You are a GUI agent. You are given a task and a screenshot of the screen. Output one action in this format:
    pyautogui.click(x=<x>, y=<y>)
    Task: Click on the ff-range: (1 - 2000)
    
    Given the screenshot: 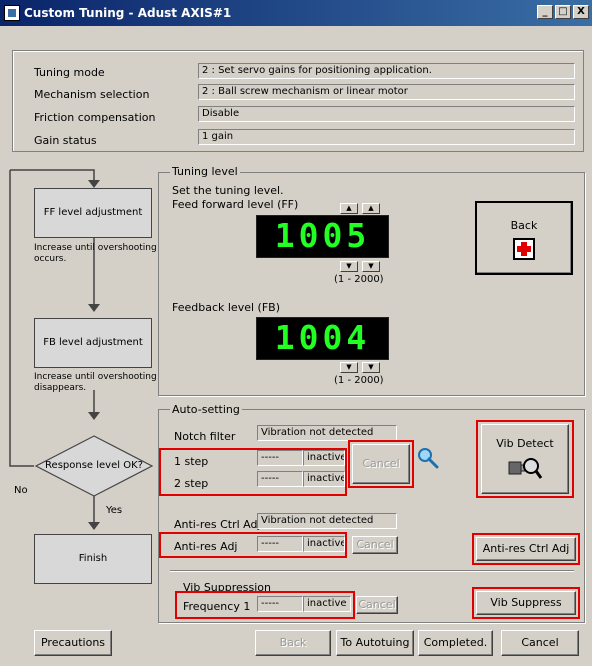 What is the action you would take?
    pyautogui.click(x=359, y=279)
    